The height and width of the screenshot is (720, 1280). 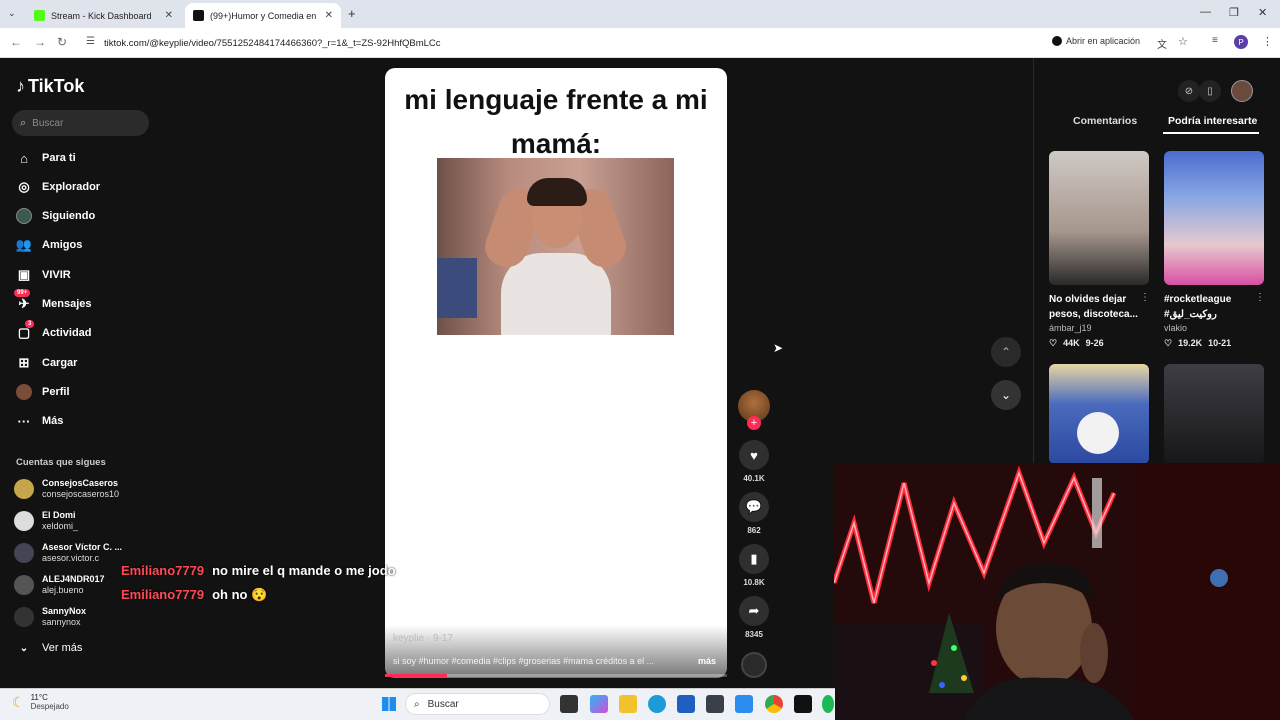 I want to click on music-disc-icon, so click(x=754, y=665).